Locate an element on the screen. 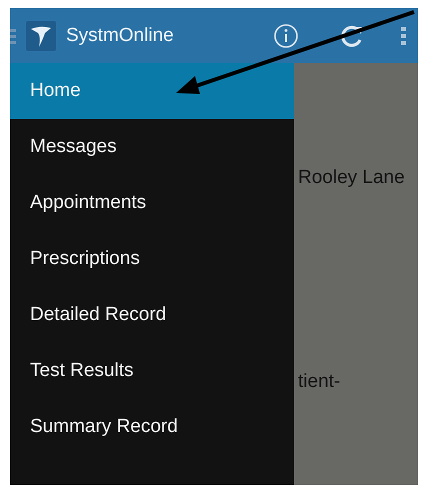 This screenshot has width=426, height=493. drawer-item: Prescriptions is located at coordinates (152, 259).